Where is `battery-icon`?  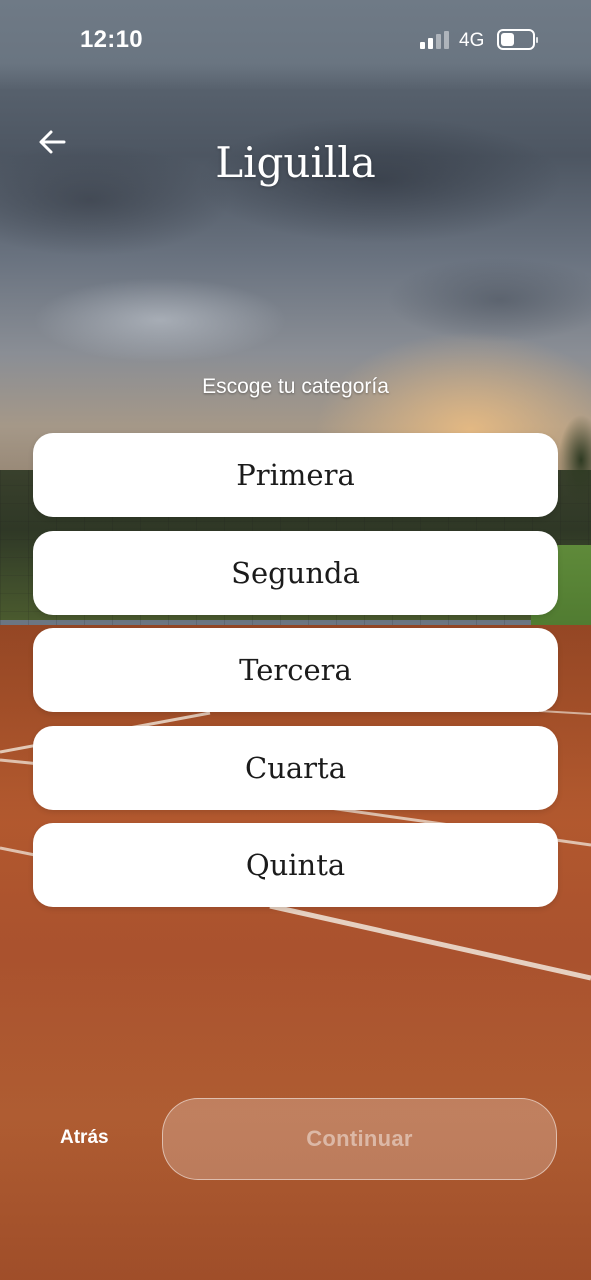 battery-icon is located at coordinates (517, 39).